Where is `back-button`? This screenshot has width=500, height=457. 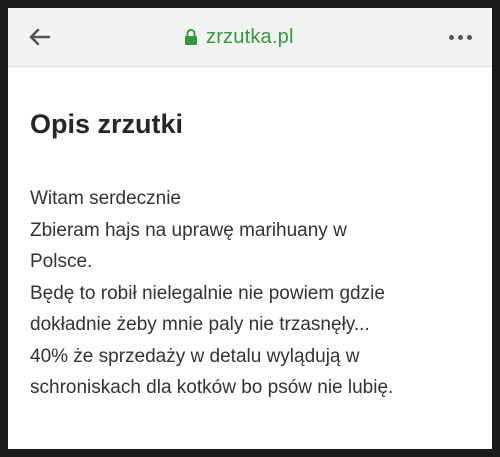
back-button is located at coordinates (39, 37).